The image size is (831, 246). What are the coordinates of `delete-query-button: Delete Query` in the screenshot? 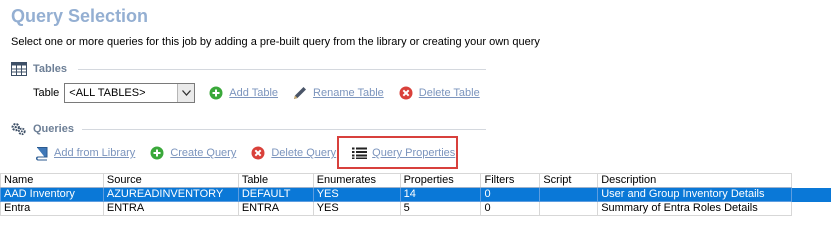 It's located at (293, 153).